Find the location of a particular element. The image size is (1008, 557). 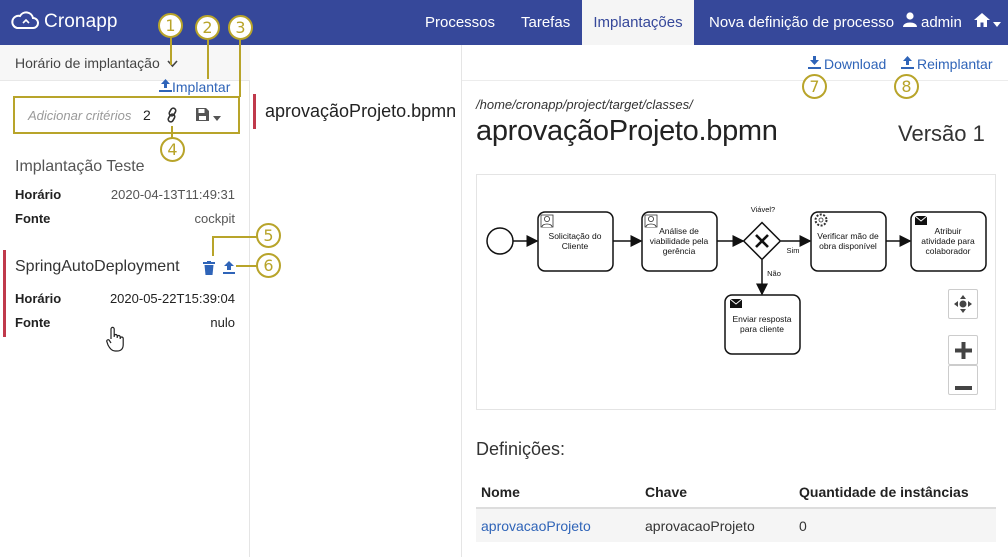

flow-label-yes: Sim is located at coordinates (793, 250).